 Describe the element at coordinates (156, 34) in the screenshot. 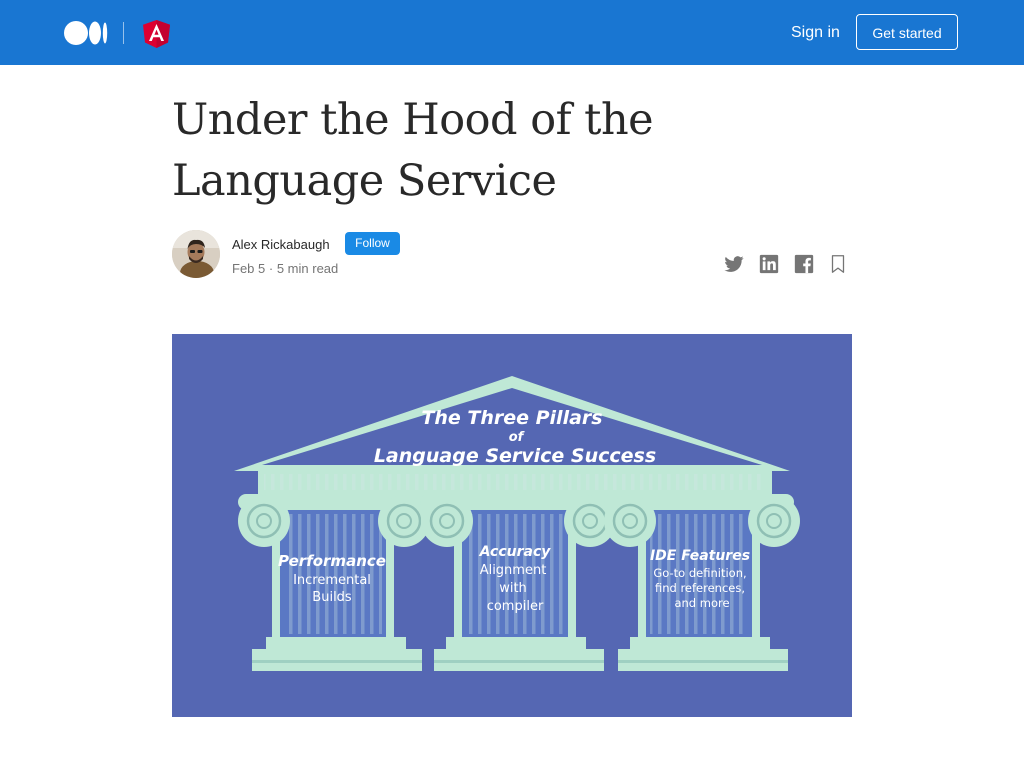

I see `angular-logo-icon` at that location.